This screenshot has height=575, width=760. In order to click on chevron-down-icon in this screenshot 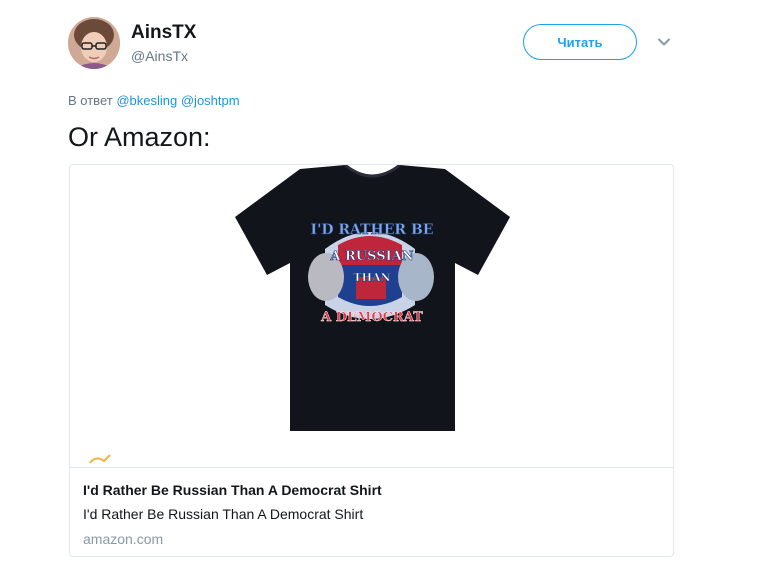, I will do `click(664, 42)`.